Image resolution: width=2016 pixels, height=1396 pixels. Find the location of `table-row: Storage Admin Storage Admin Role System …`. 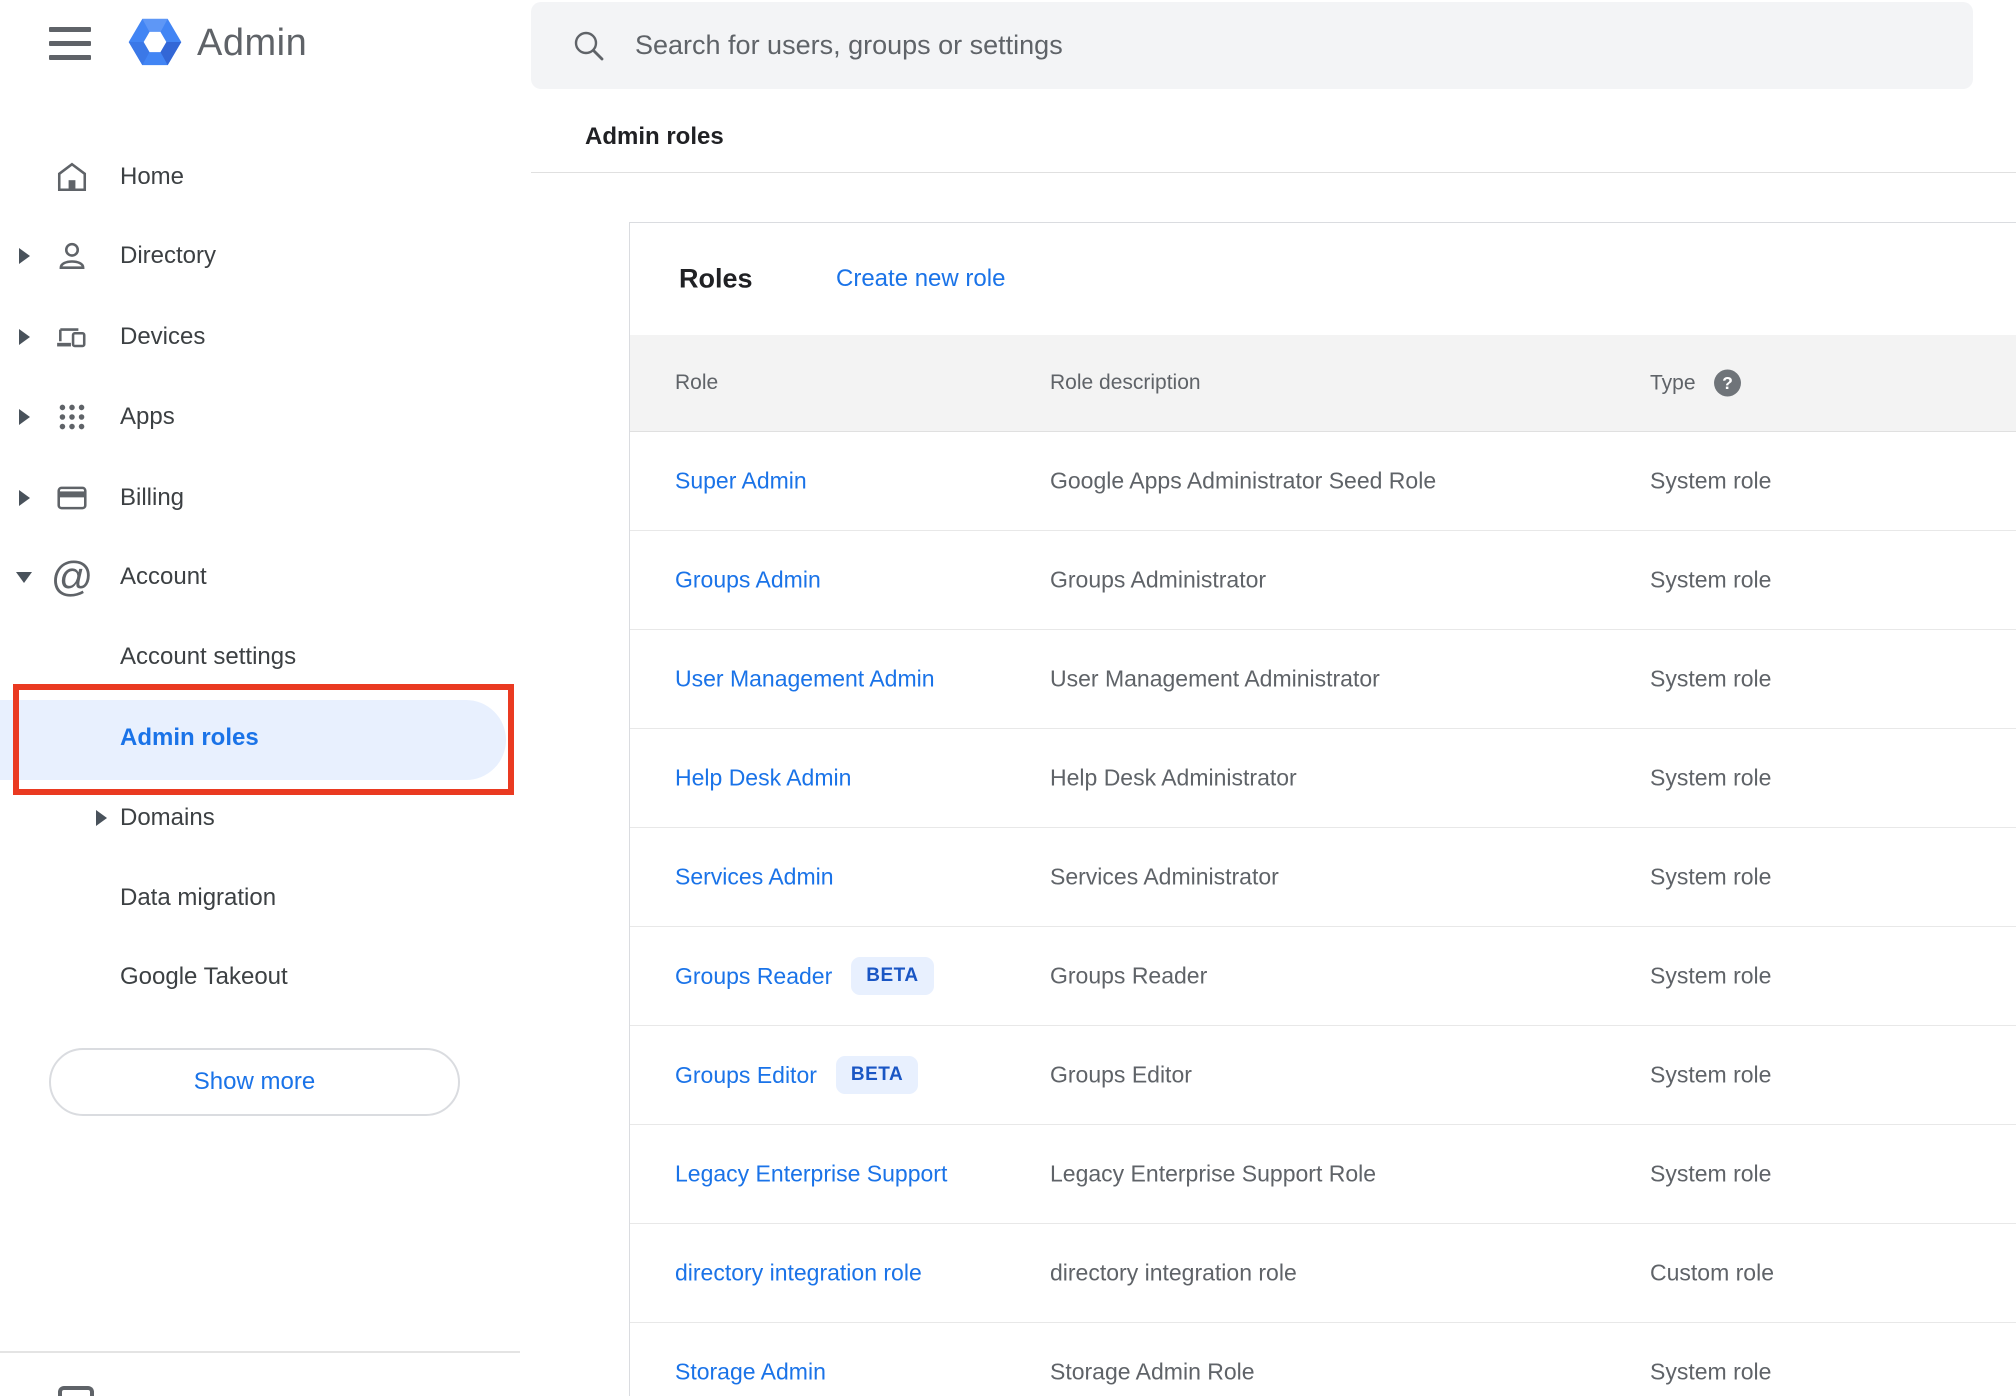

table-row: Storage Admin Storage Admin Role System … is located at coordinates (1323, 1359).